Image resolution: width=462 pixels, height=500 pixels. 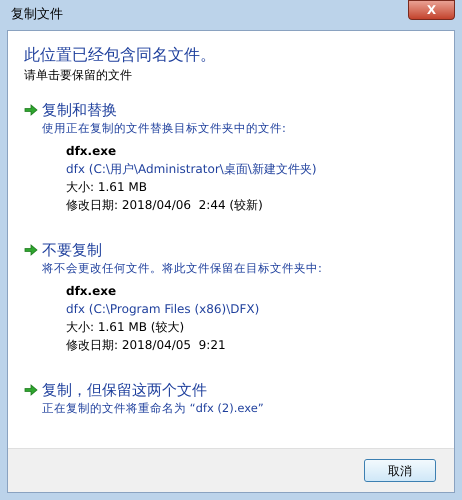 What do you see at coordinates (124, 390) in the screenshot?
I see `option-title: 复制，但保留这两个文件` at bounding box center [124, 390].